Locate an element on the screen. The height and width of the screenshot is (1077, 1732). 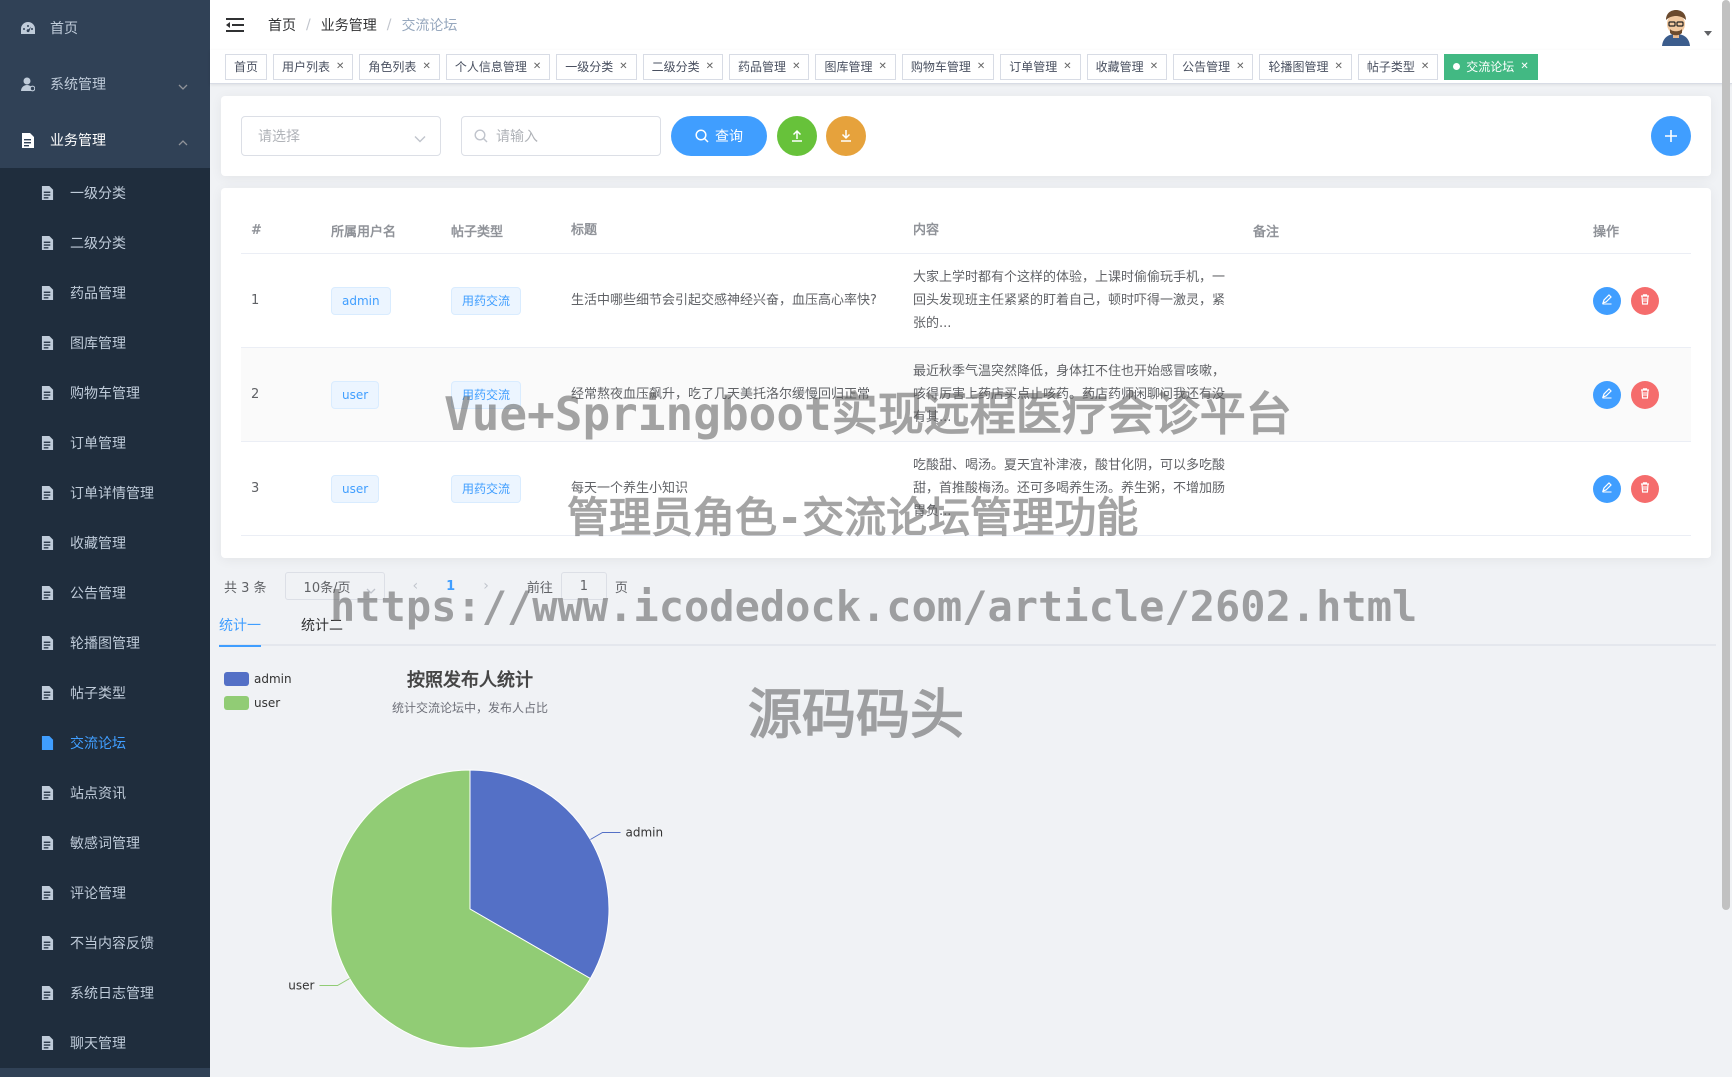
header-index: # is located at coordinates (256, 230).